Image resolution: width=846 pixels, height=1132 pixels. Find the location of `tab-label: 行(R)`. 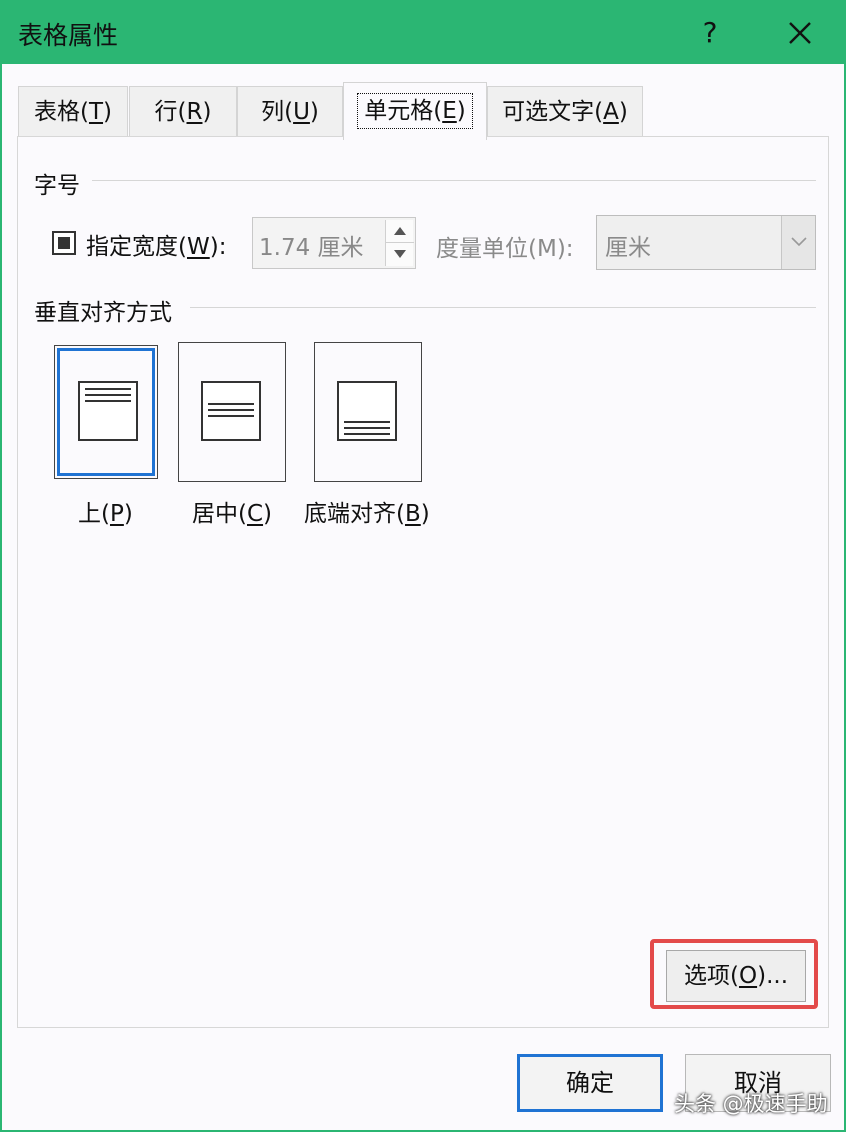

tab-label: 行(R) is located at coordinates (183, 112).